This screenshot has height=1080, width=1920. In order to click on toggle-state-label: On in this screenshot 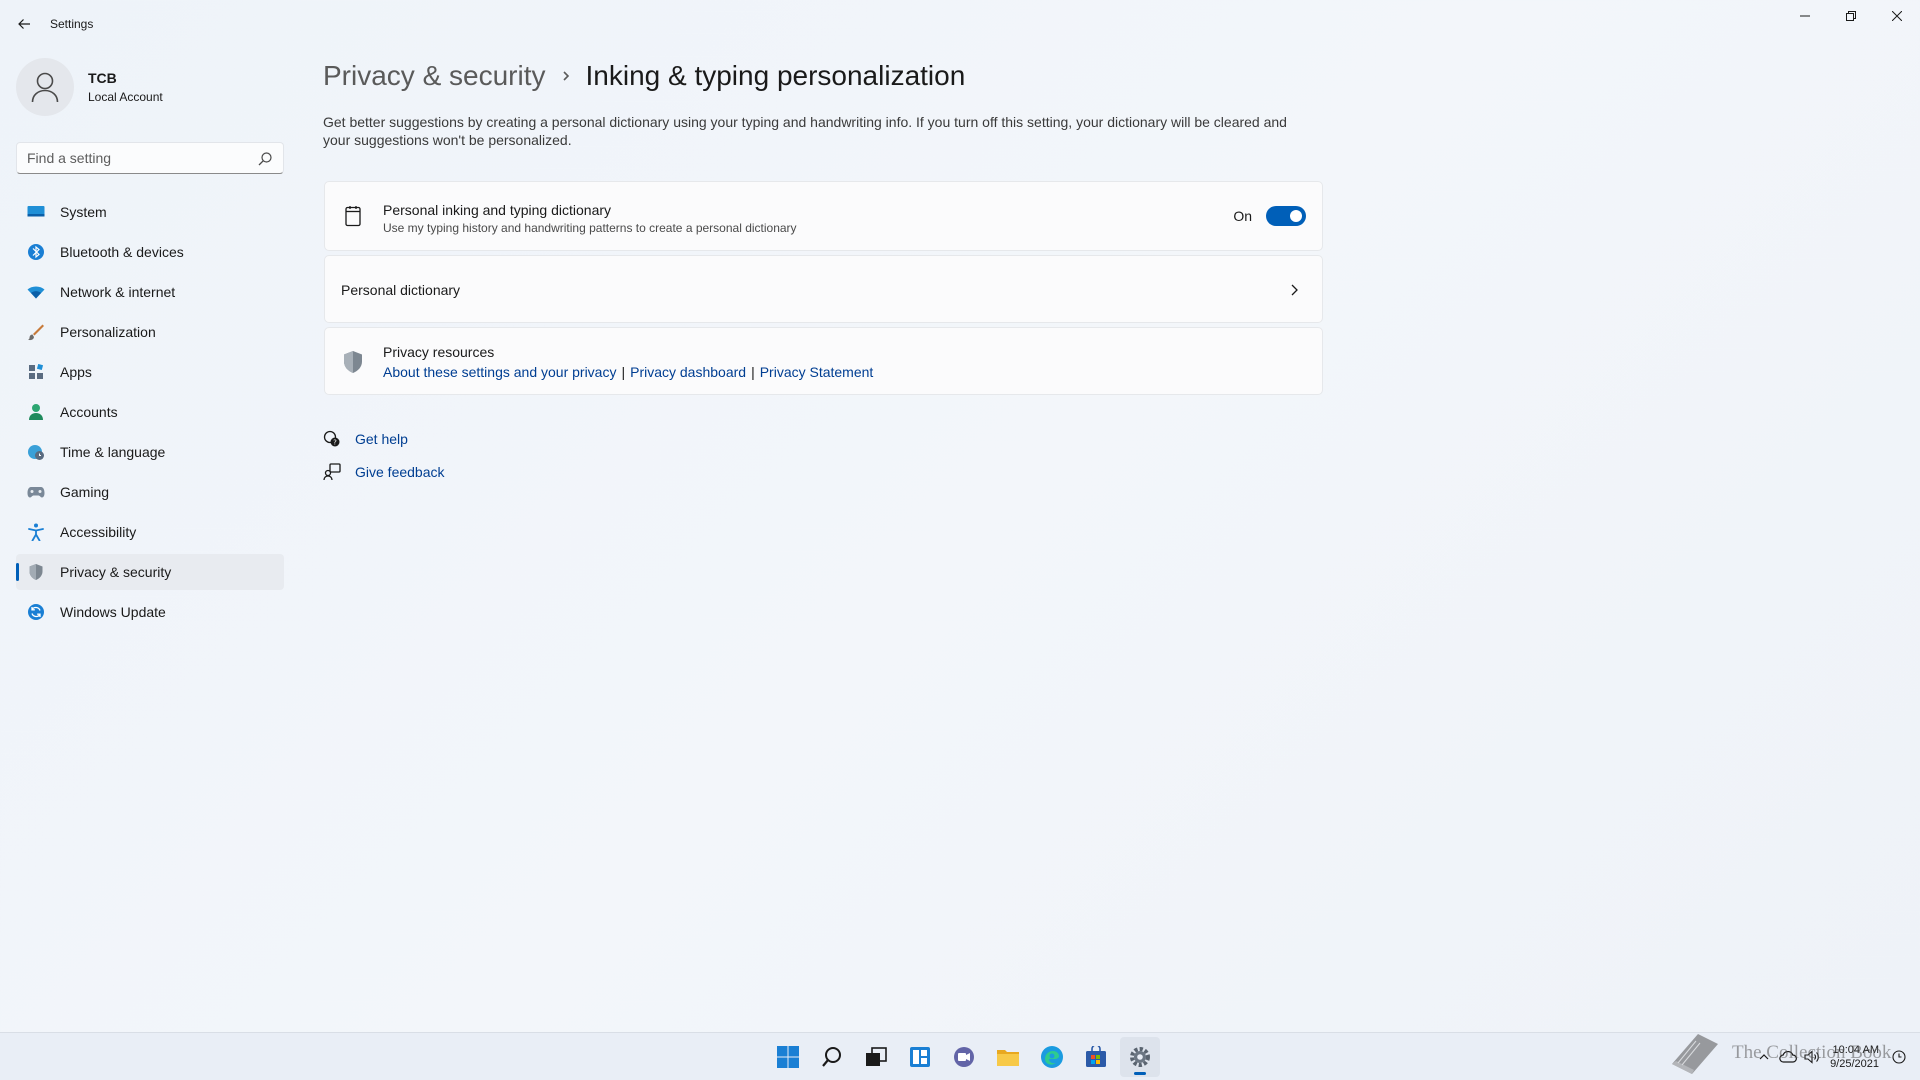, I will do `click(1242, 216)`.